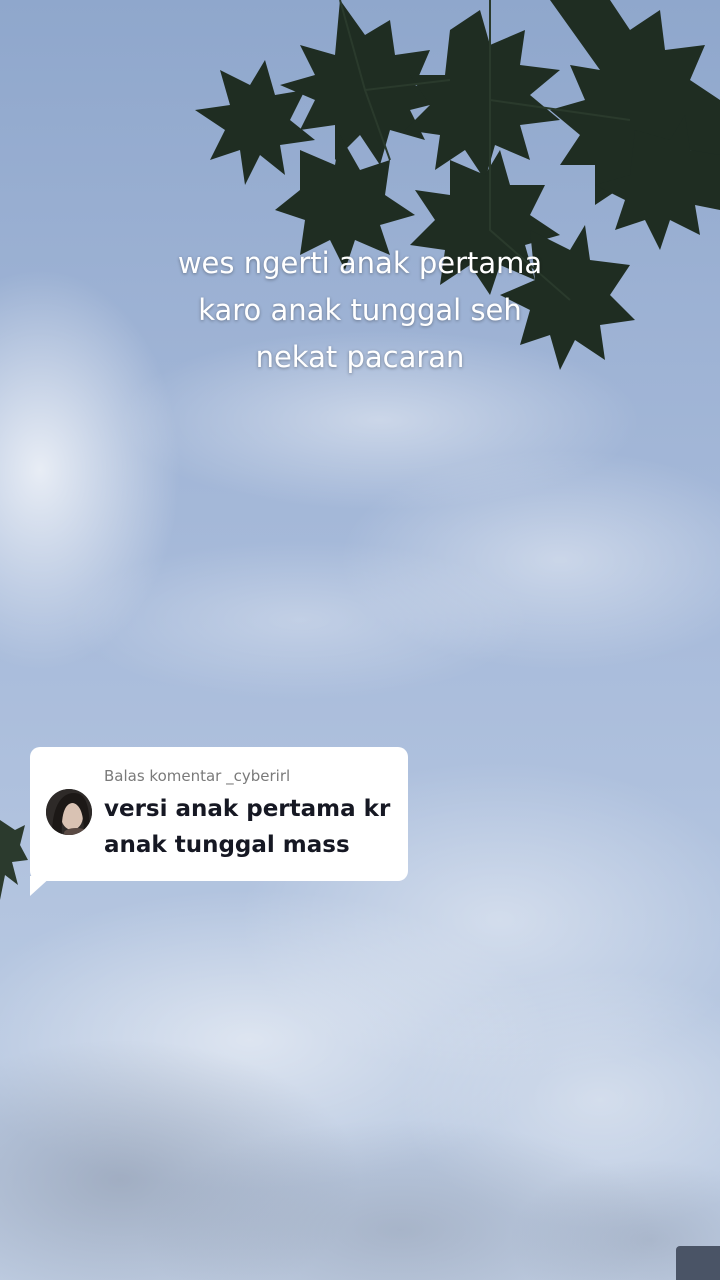 The image size is (720, 1280). Describe the element at coordinates (360, 357) in the screenshot. I see `caption-line: nekat pacaran` at that location.